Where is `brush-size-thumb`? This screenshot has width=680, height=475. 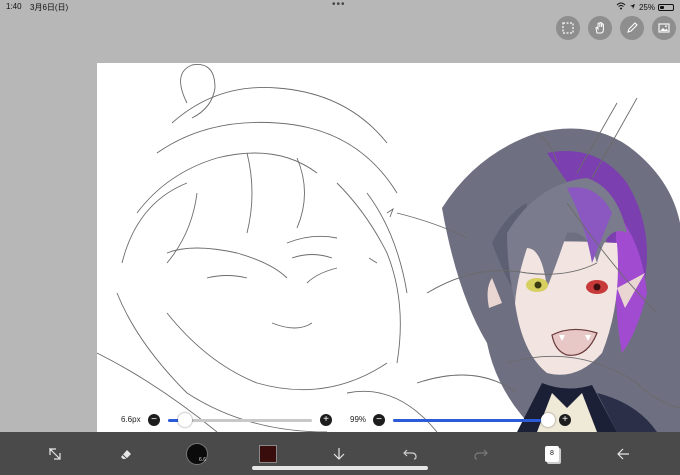 brush-size-thumb is located at coordinates (185, 420).